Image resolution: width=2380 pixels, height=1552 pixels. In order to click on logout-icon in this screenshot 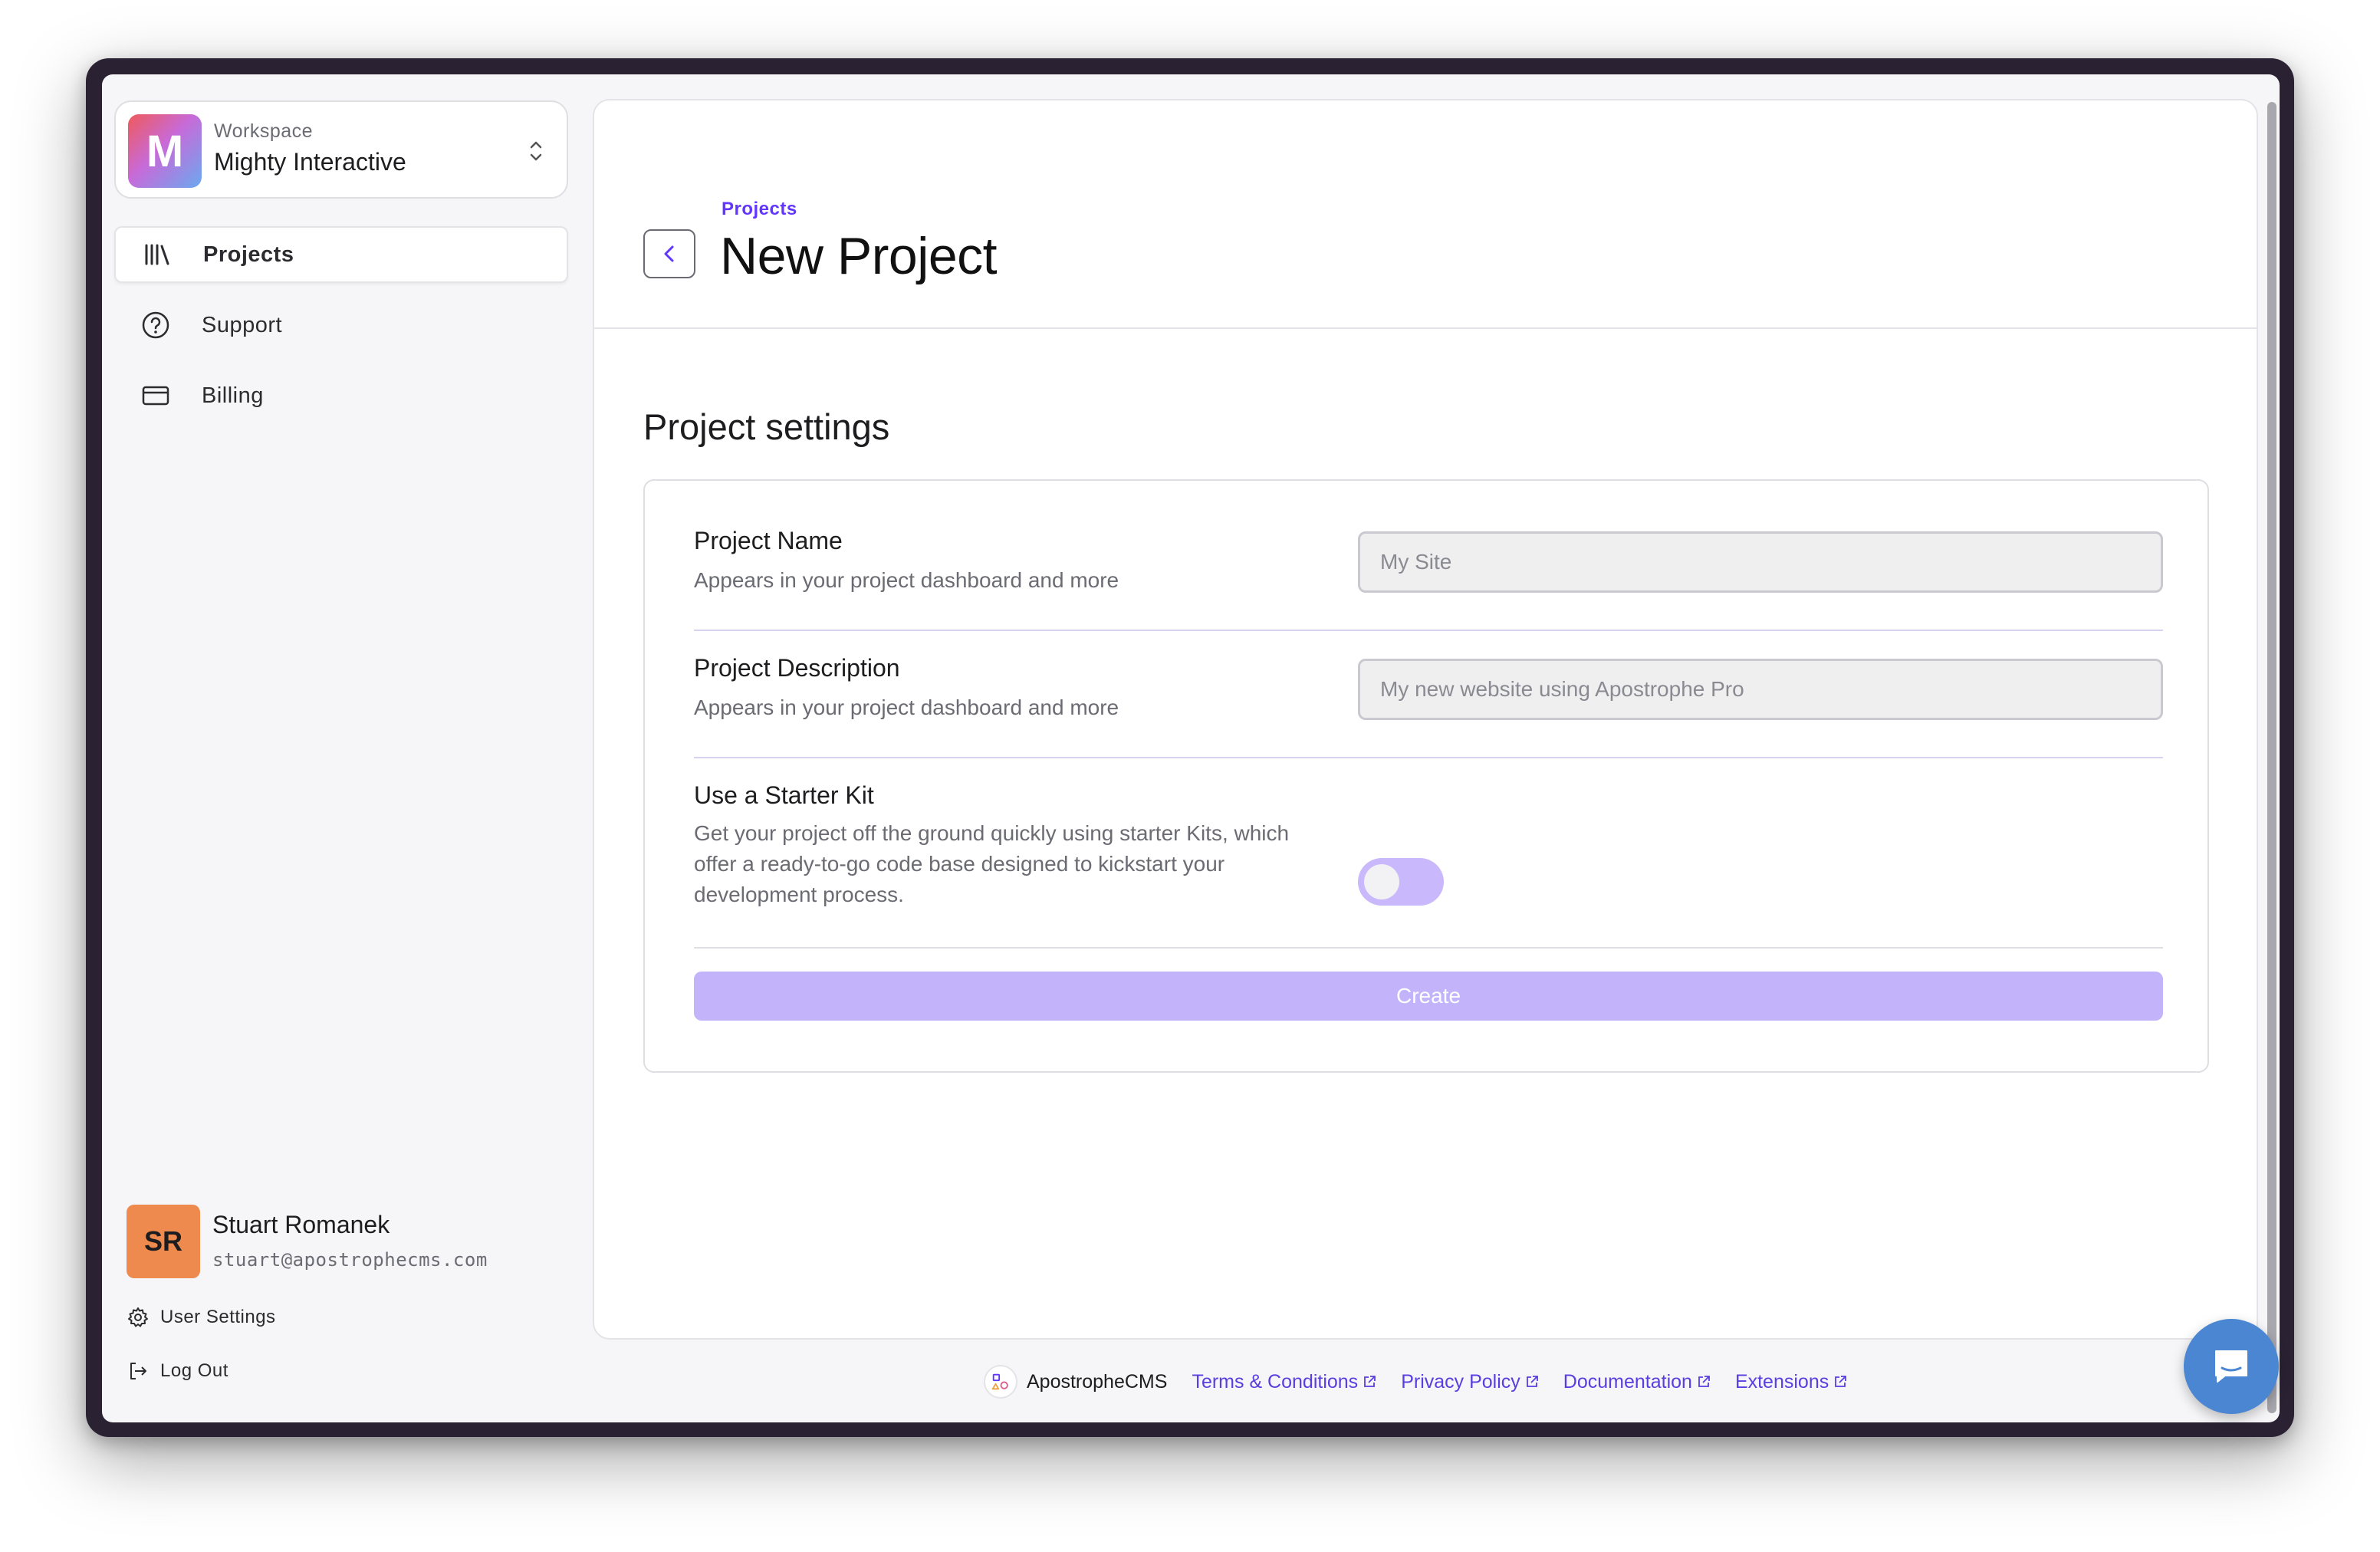, I will do `click(138, 1371)`.